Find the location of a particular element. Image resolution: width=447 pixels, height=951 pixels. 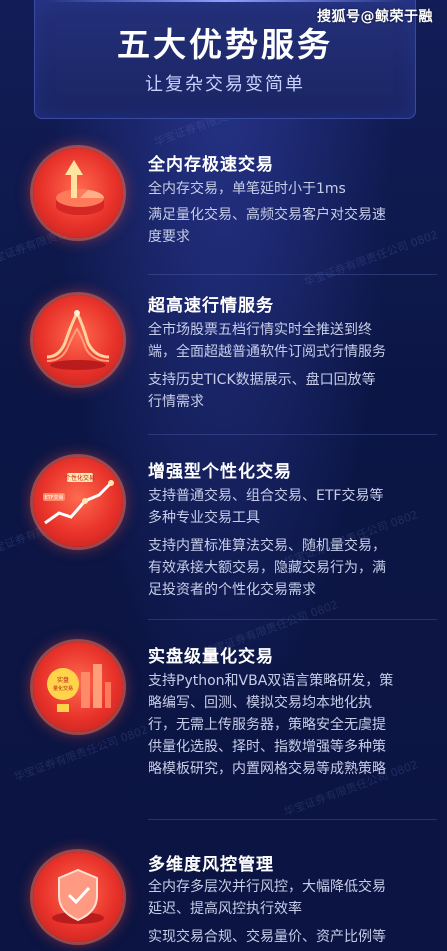

source-watermark: 搜狐号@鲸荣于融 is located at coordinates (375, 17).